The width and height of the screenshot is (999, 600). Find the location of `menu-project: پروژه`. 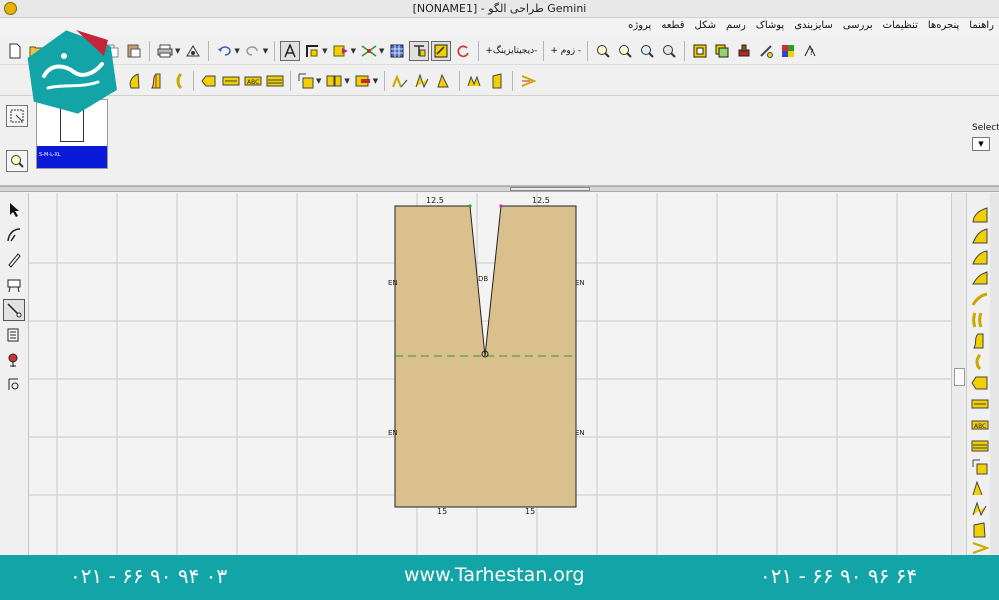

menu-project: پروژه is located at coordinates (639, 27).